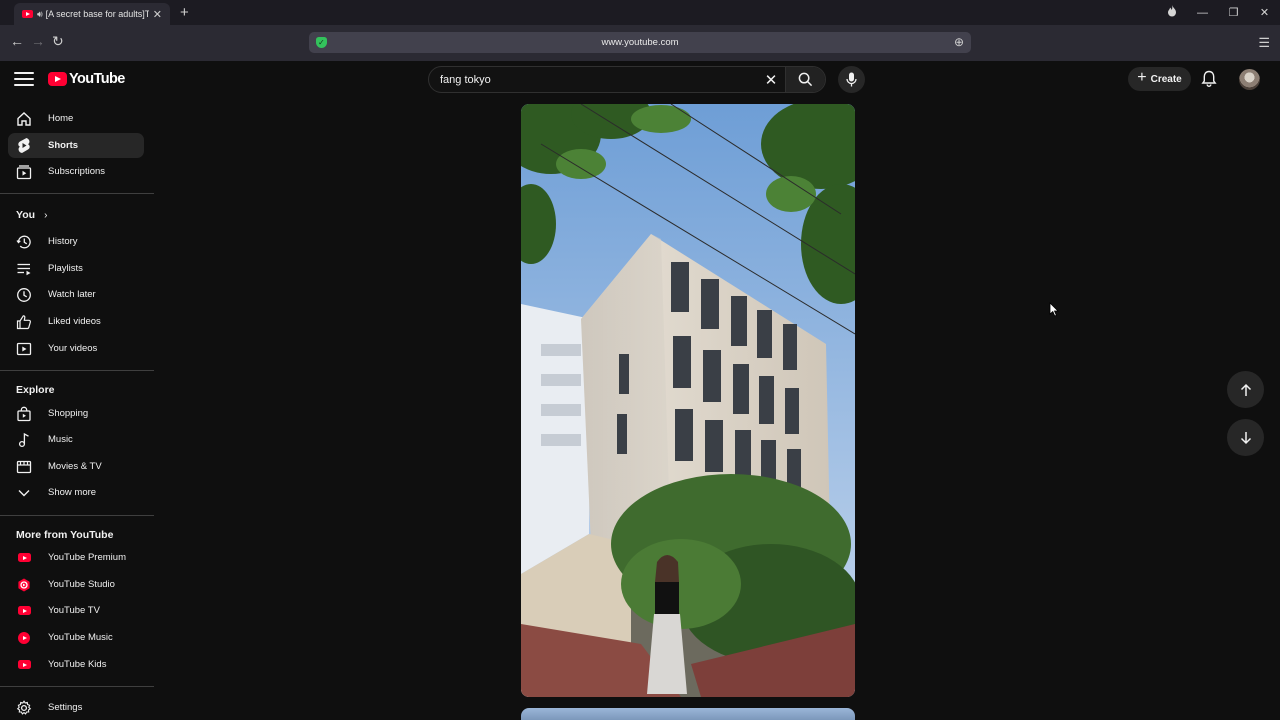 This screenshot has width=1280, height=720. I want to click on reader-view-icon: ⊕, so click(959, 42).